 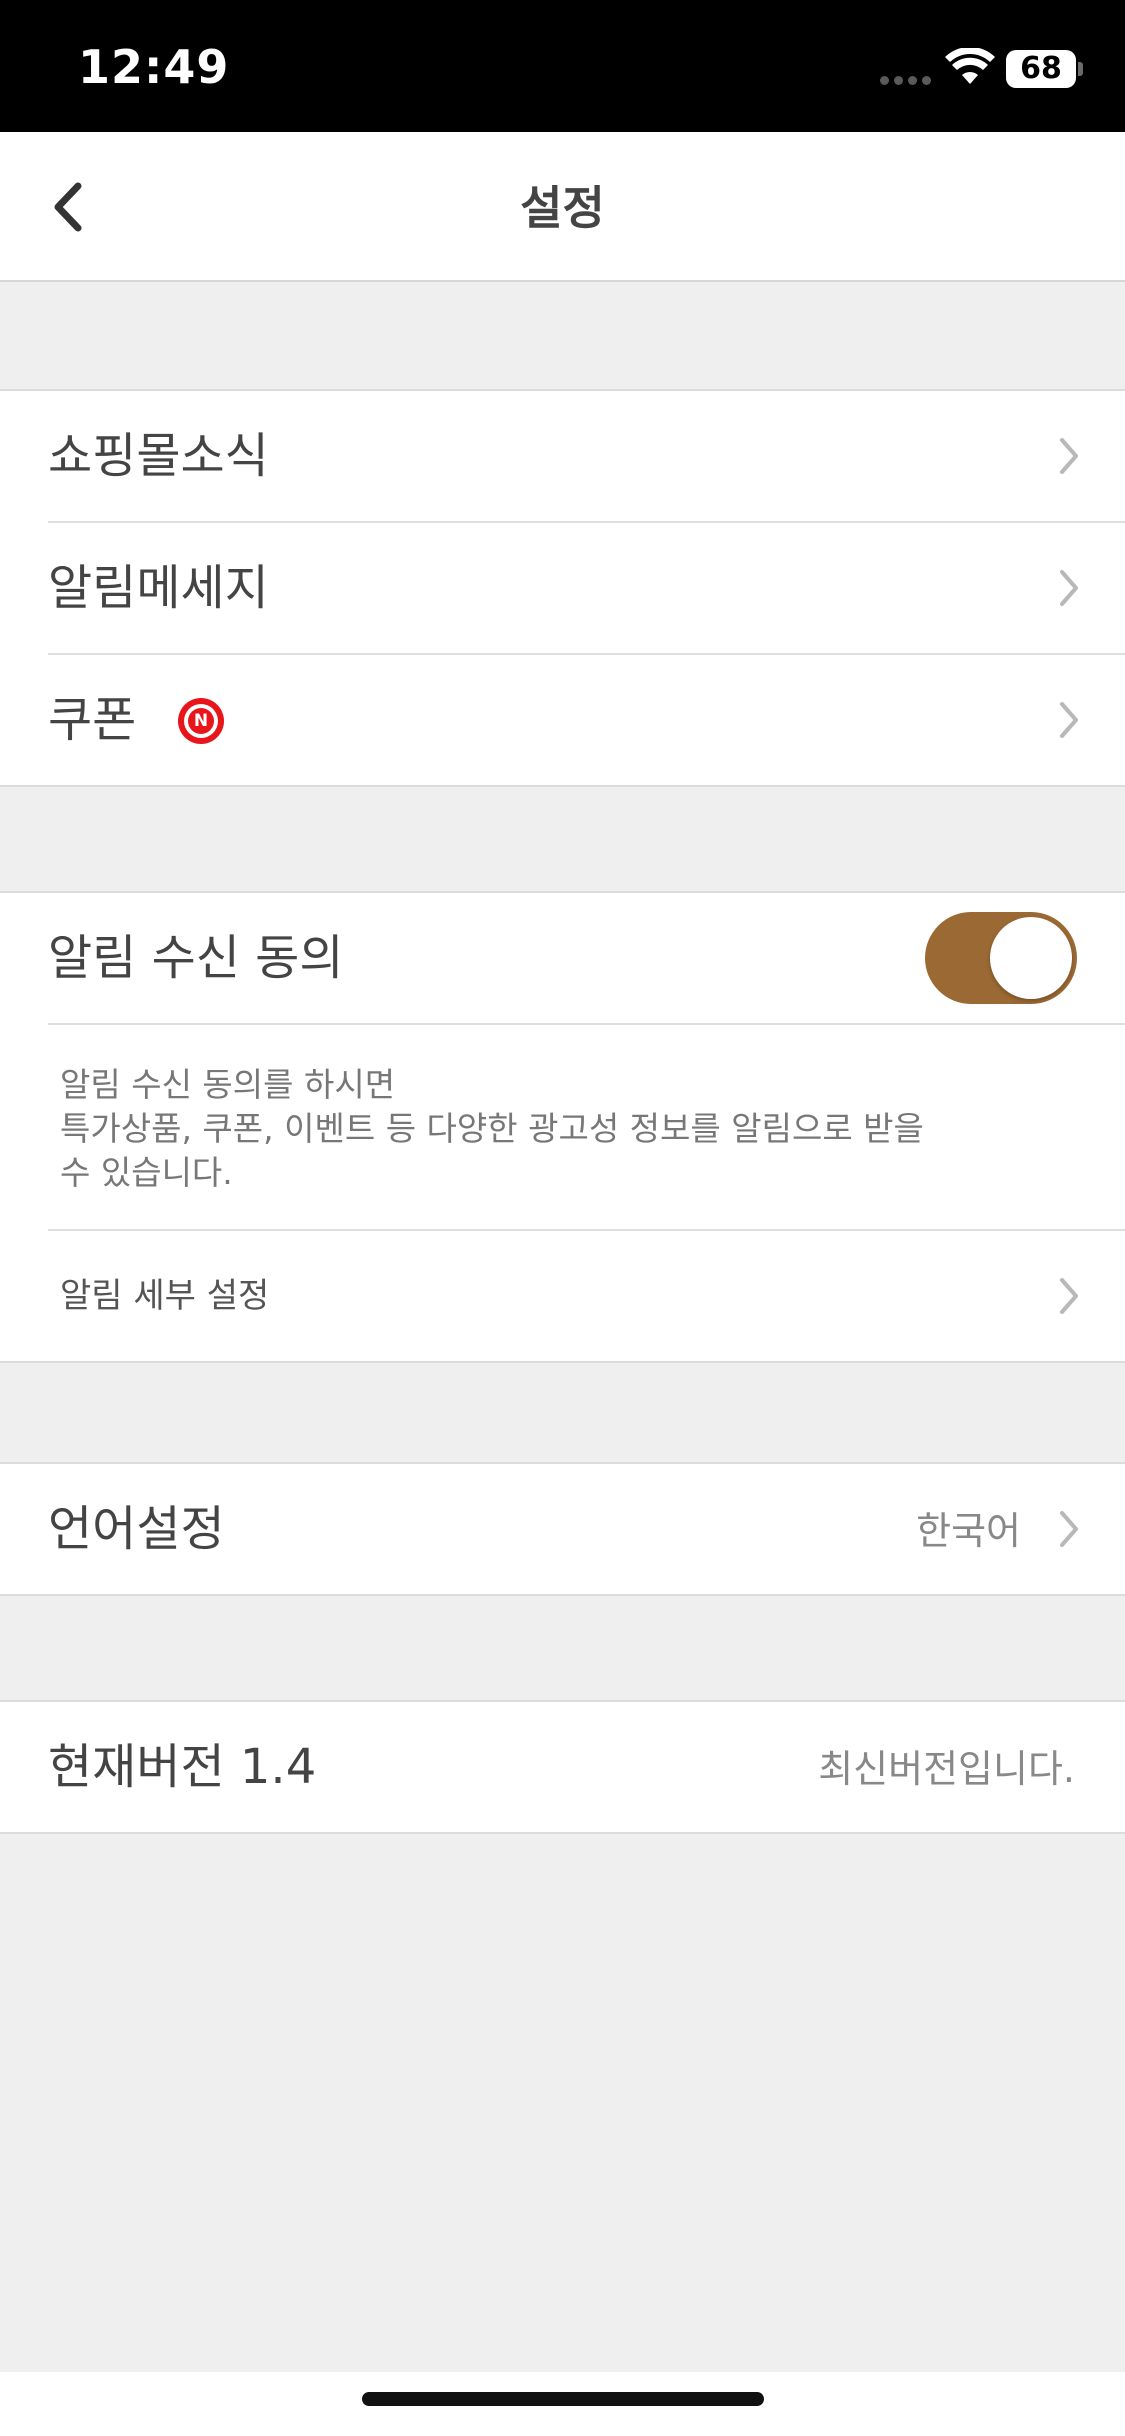 I want to click on nav-bar: 설정, so click(x=562, y=207).